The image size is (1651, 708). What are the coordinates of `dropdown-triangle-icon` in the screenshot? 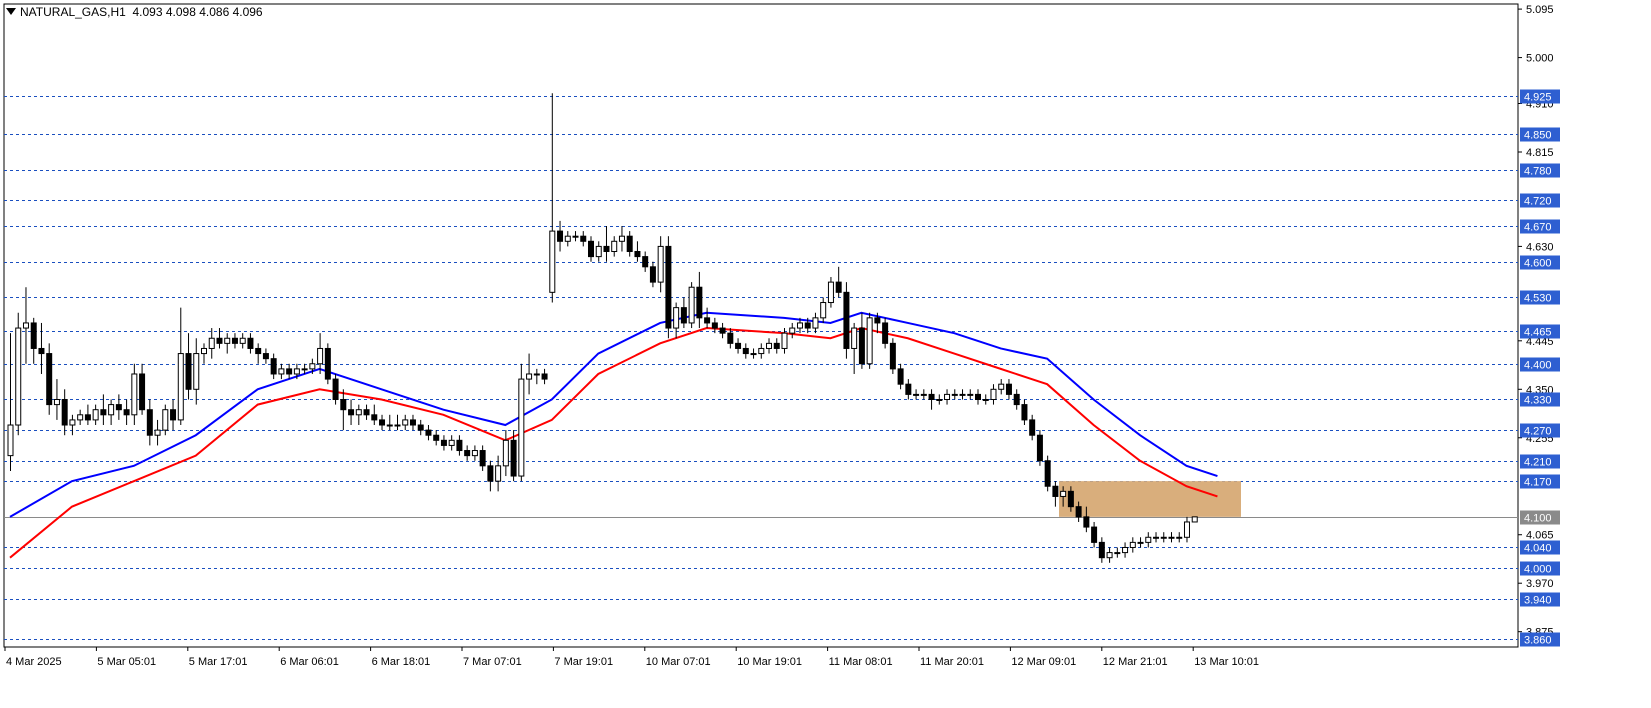 It's located at (11, 11).